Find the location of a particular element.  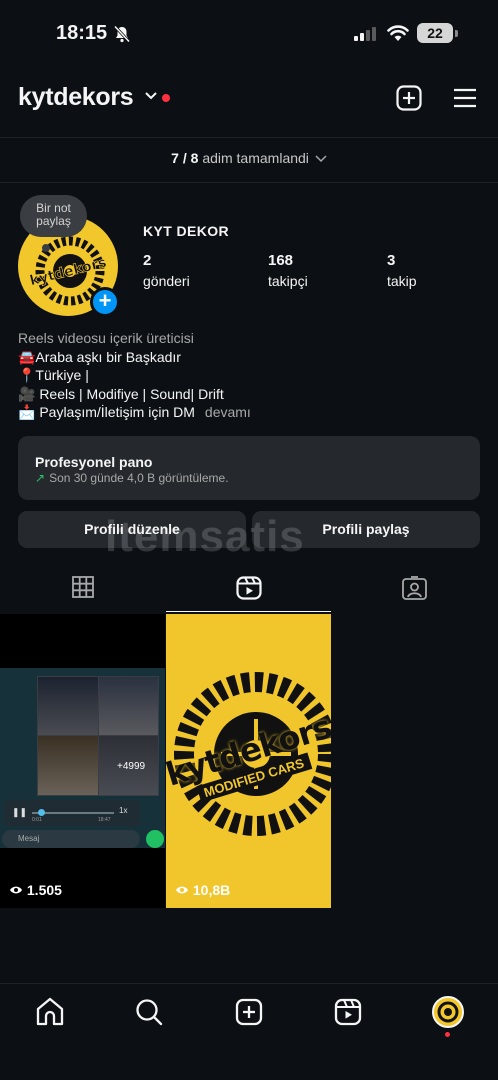

create-post-icon is located at coordinates (409, 98).